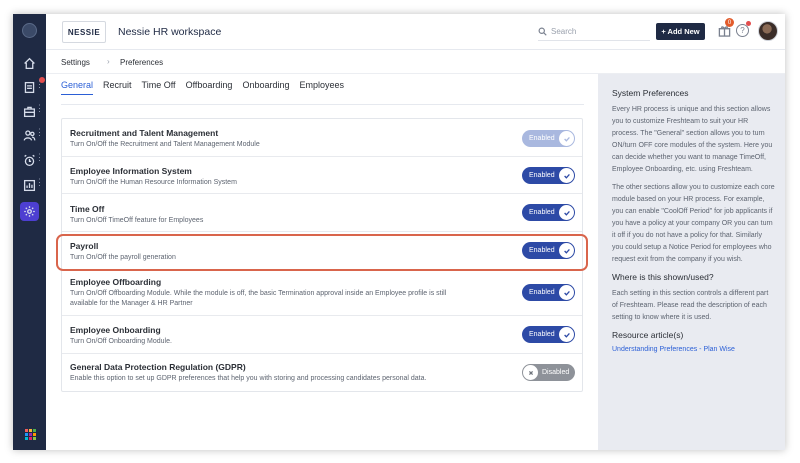  Describe the element at coordinates (159, 87) in the screenshot. I see `tab-time-off: Time Off` at that location.